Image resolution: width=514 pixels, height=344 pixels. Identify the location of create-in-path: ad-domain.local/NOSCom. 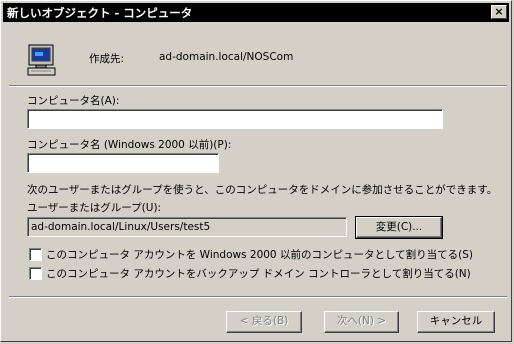
(226, 57).